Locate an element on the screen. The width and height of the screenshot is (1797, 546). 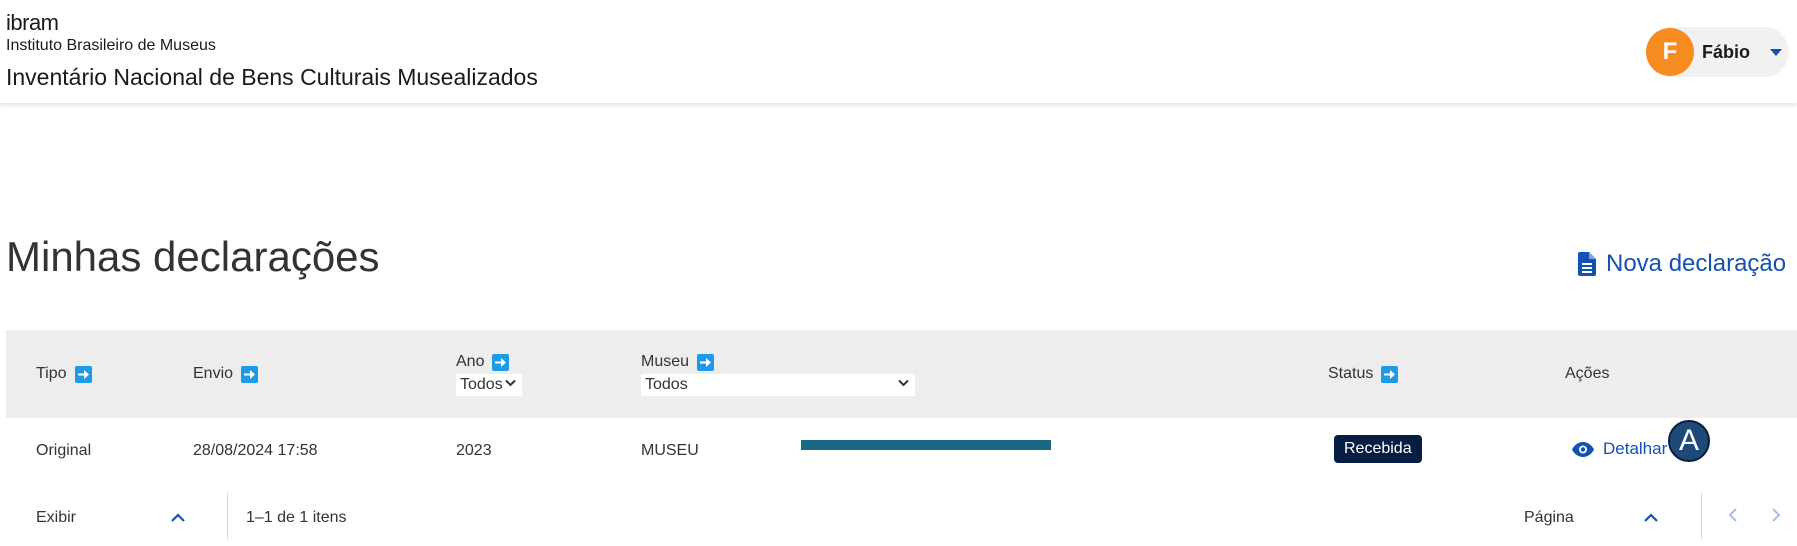
ibram-logo: ibram is located at coordinates (32, 23).